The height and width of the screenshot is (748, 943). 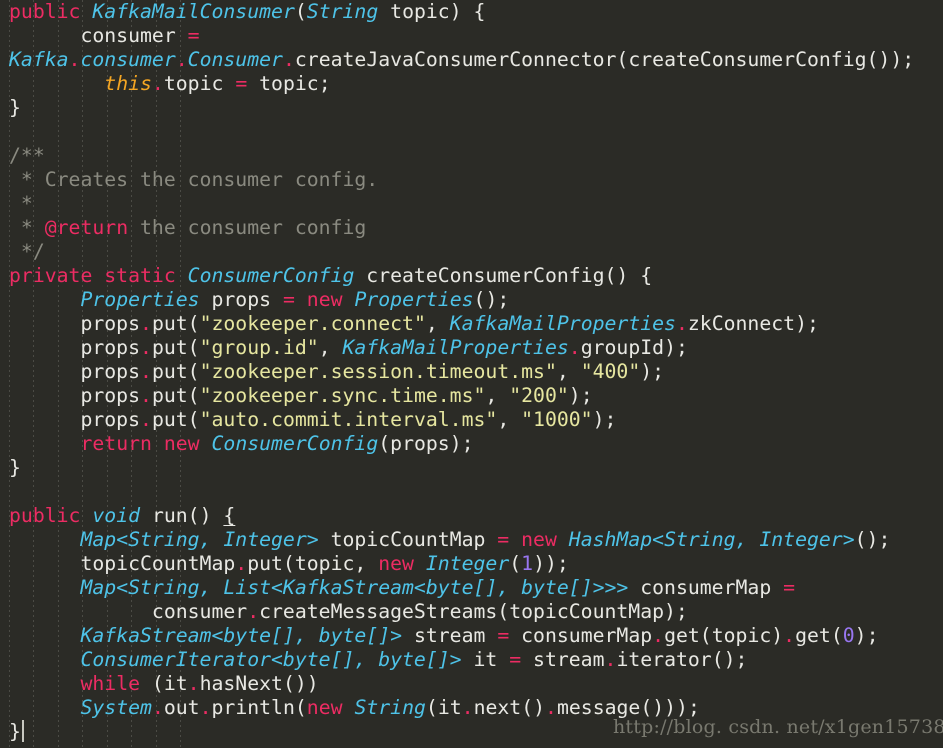 What do you see at coordinates (471, 84) in the screenshot?
I see `code-line: this.topic = topic;` at bounding box center [471, 84].